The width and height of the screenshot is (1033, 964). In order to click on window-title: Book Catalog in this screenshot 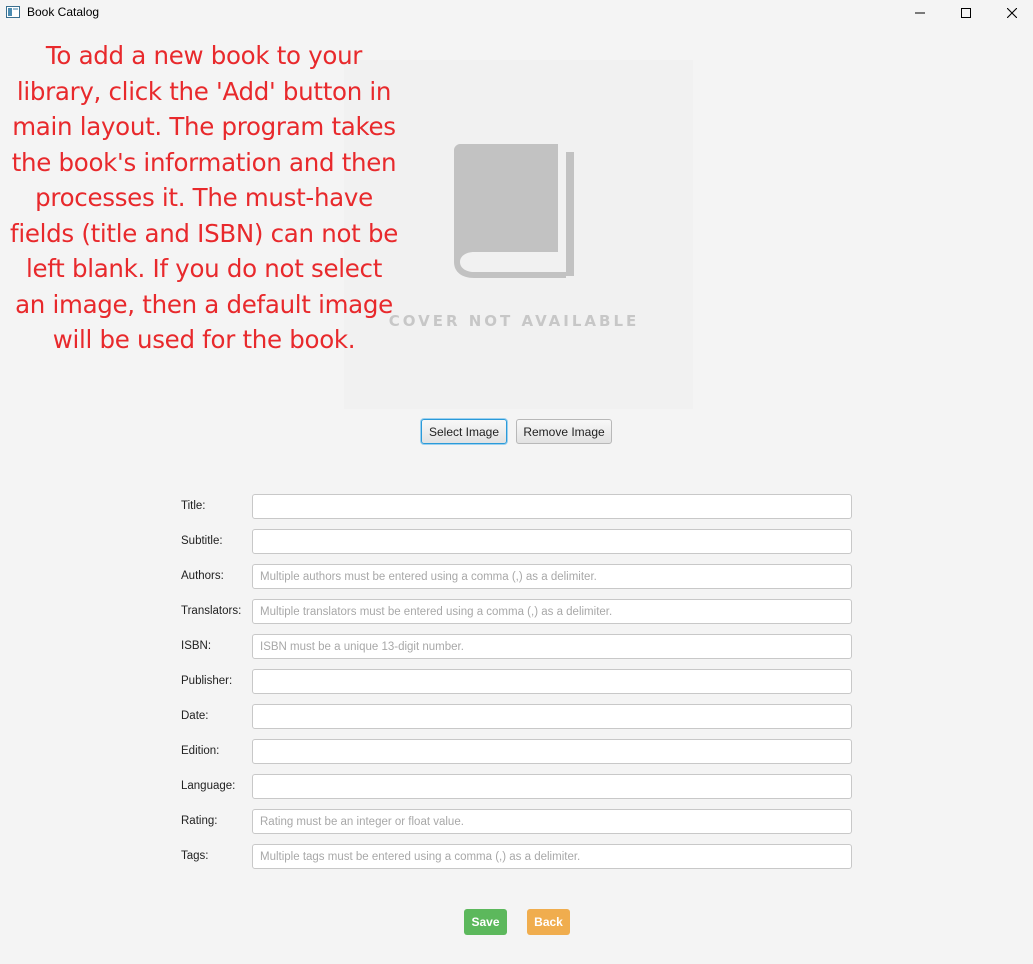, I will do `click(63, 12)`.